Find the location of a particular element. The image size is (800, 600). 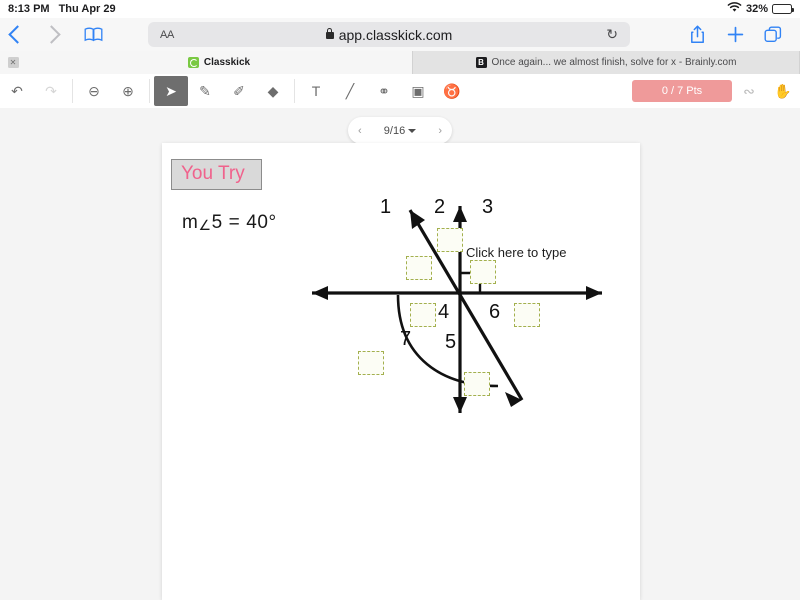

book-icon is located at coordinates (93, 34).